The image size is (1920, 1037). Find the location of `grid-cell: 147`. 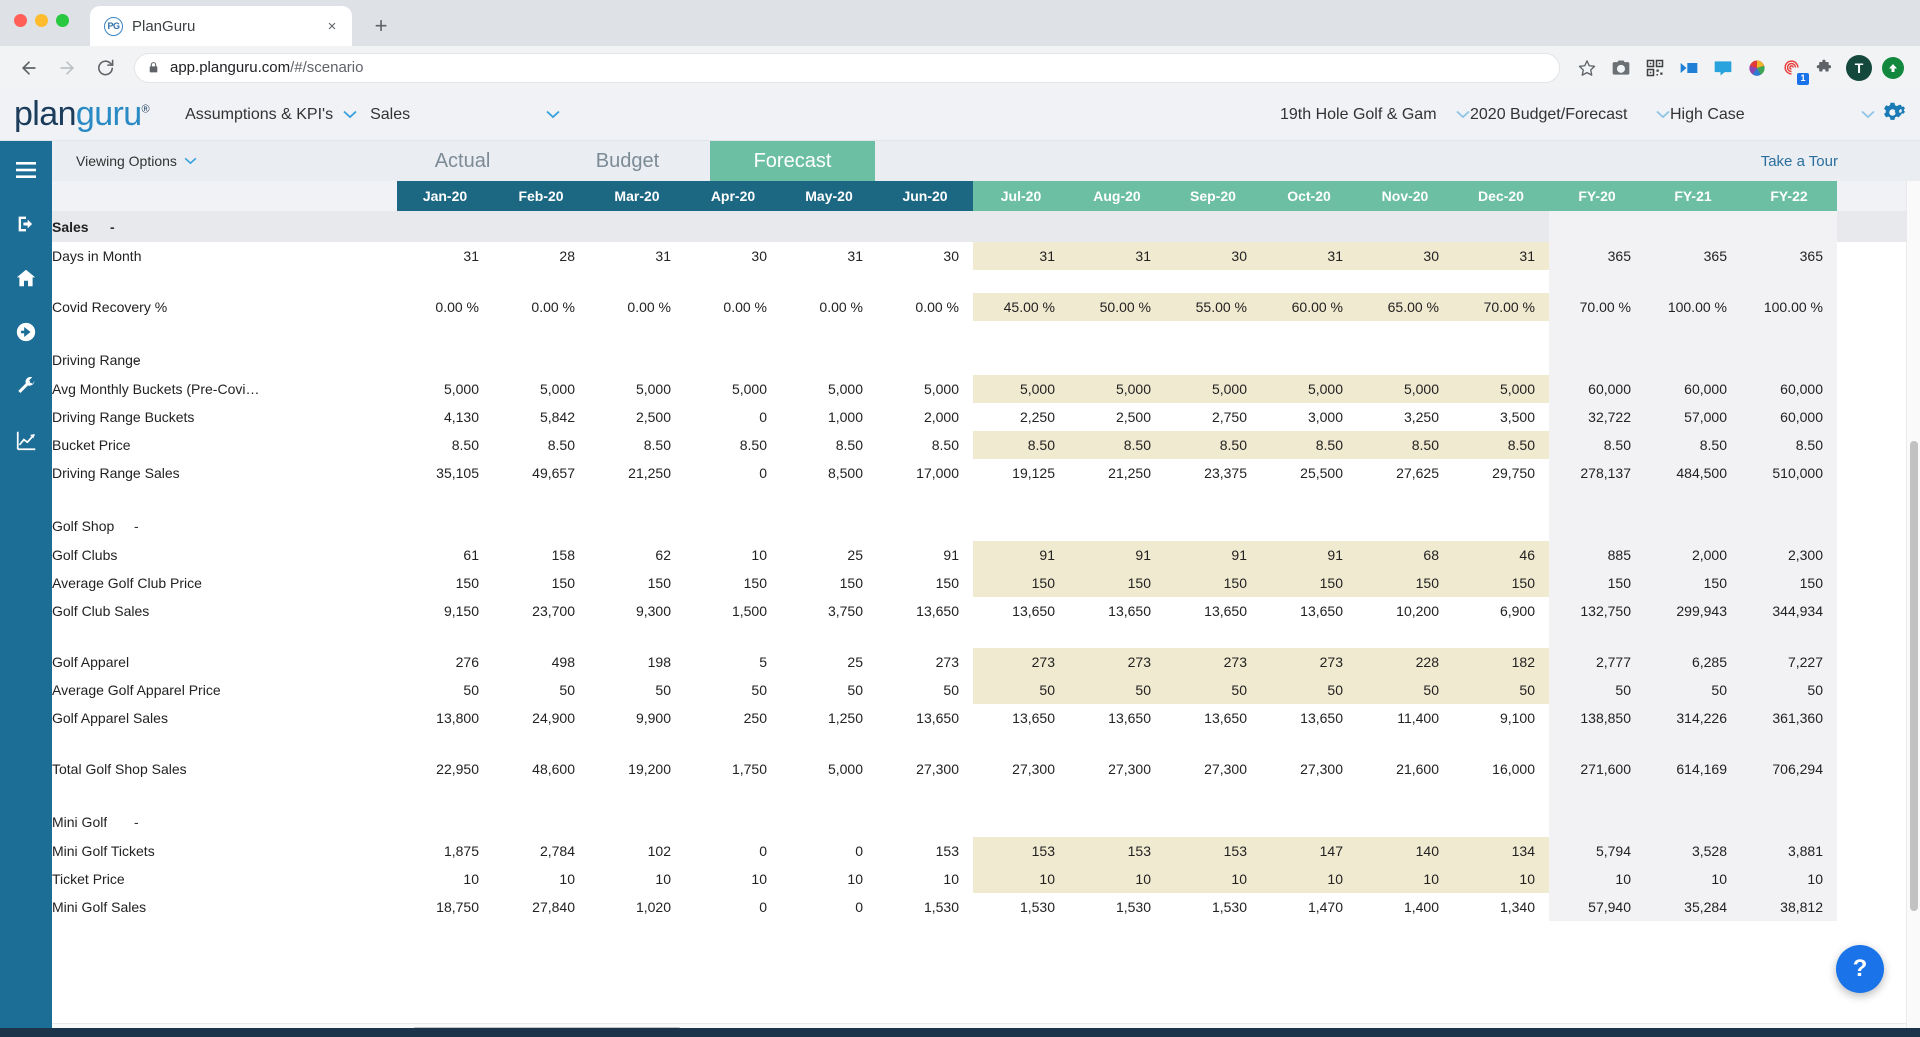

grid-cell: 147 is located at coordinates (1309, 851).